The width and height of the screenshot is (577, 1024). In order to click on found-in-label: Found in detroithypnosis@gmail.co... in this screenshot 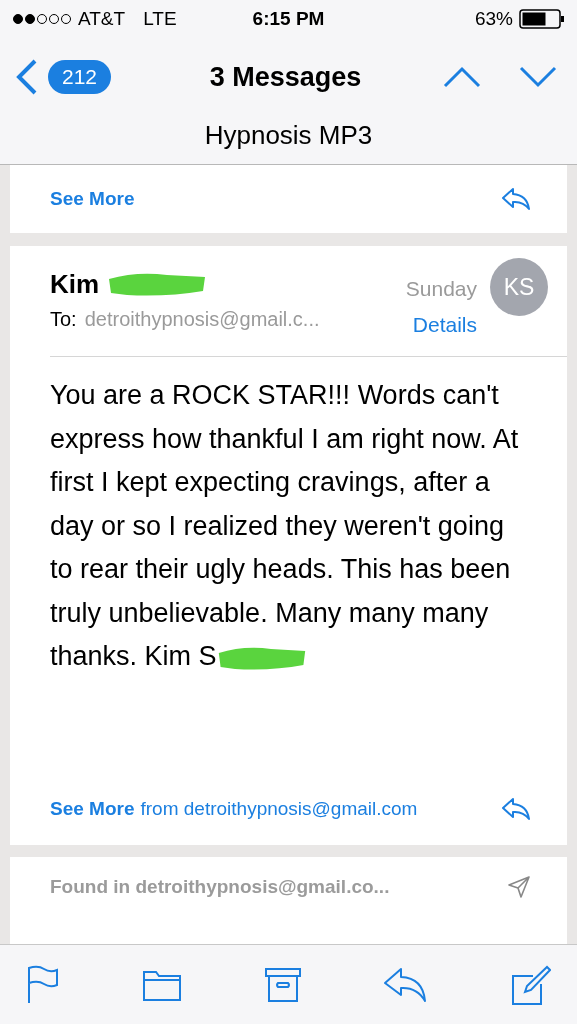, I will do `click(220, 887)`.